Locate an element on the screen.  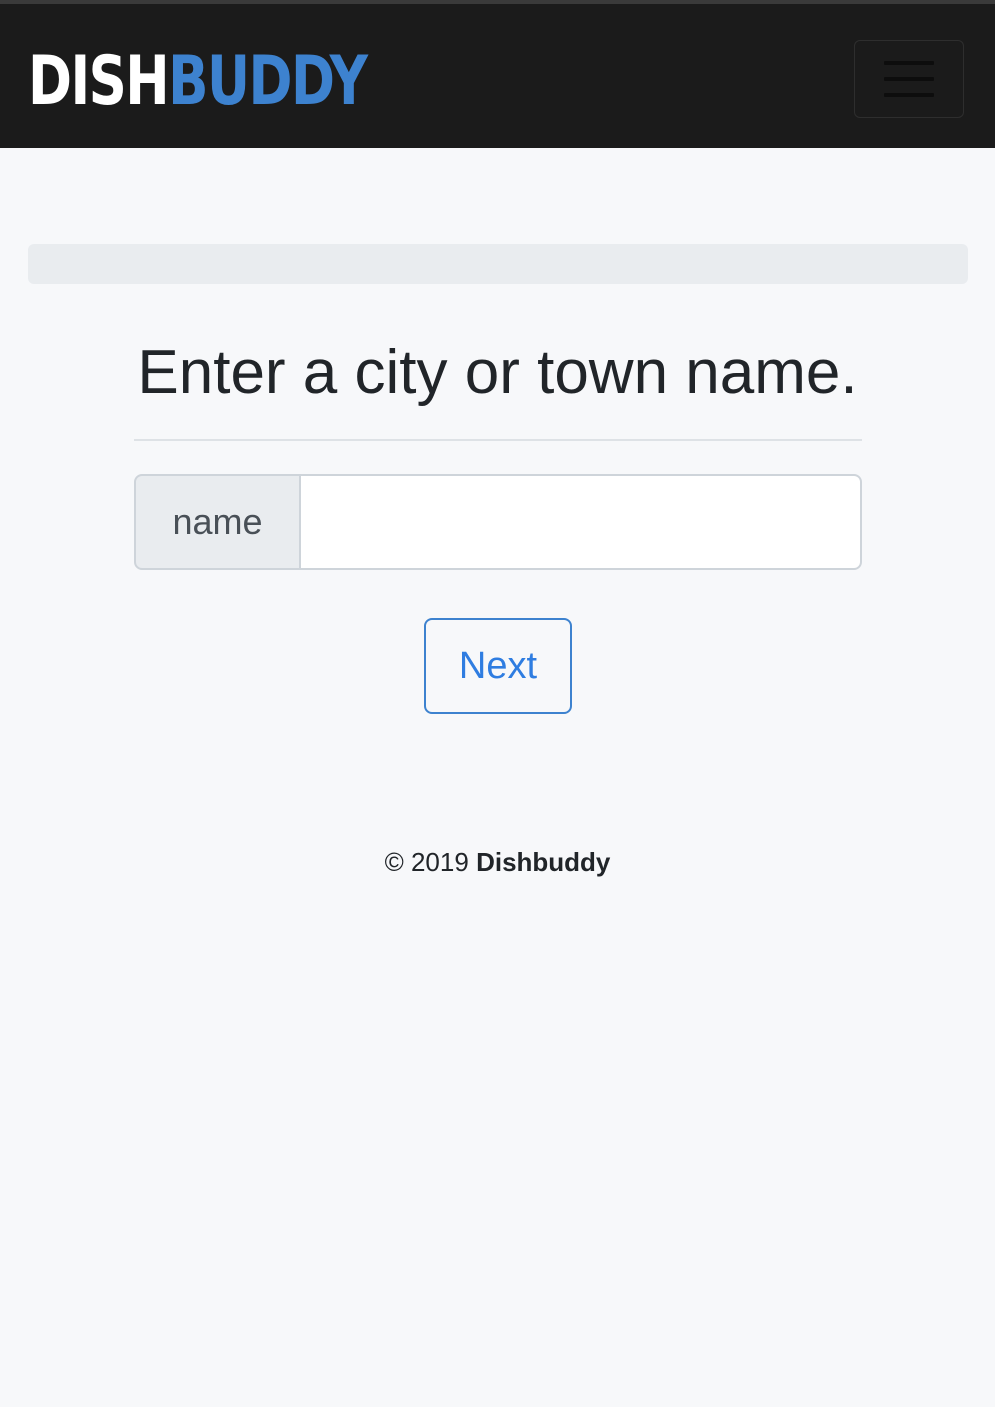
next-button: Next is located at coordinates (498, 666).